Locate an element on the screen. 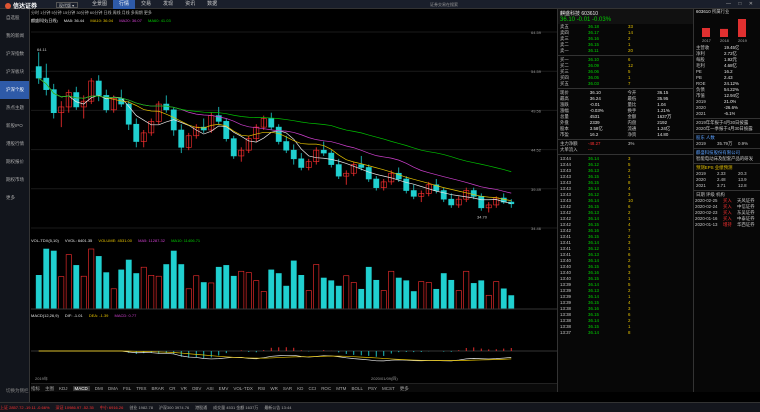 Image resolution: width=760 pixels, height=412 pixels. version-select: 现代版 ▾ is located at coordinates (67, 5).